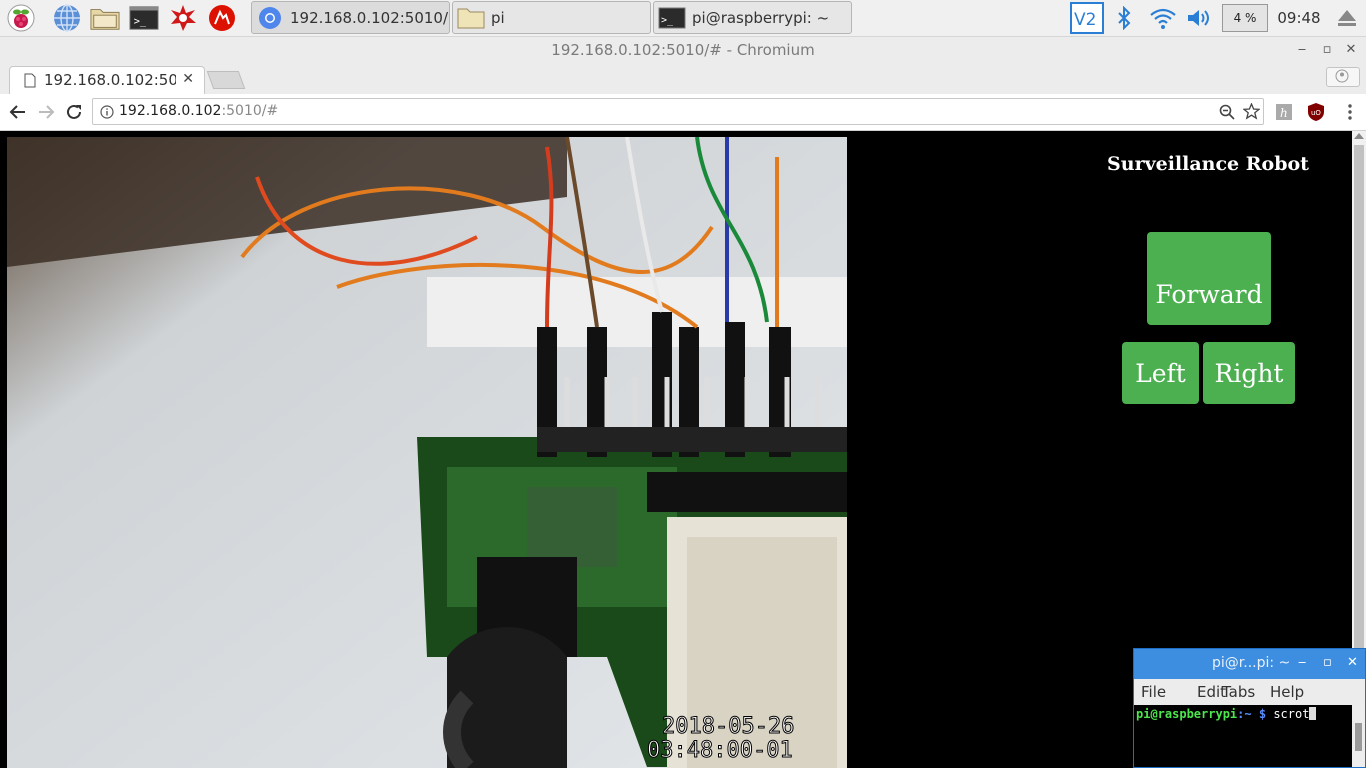  What do you see at coordinates (21, 18) in the screenshot?
I see `raspberry-menu-icon` at bounding box center [21, 18].